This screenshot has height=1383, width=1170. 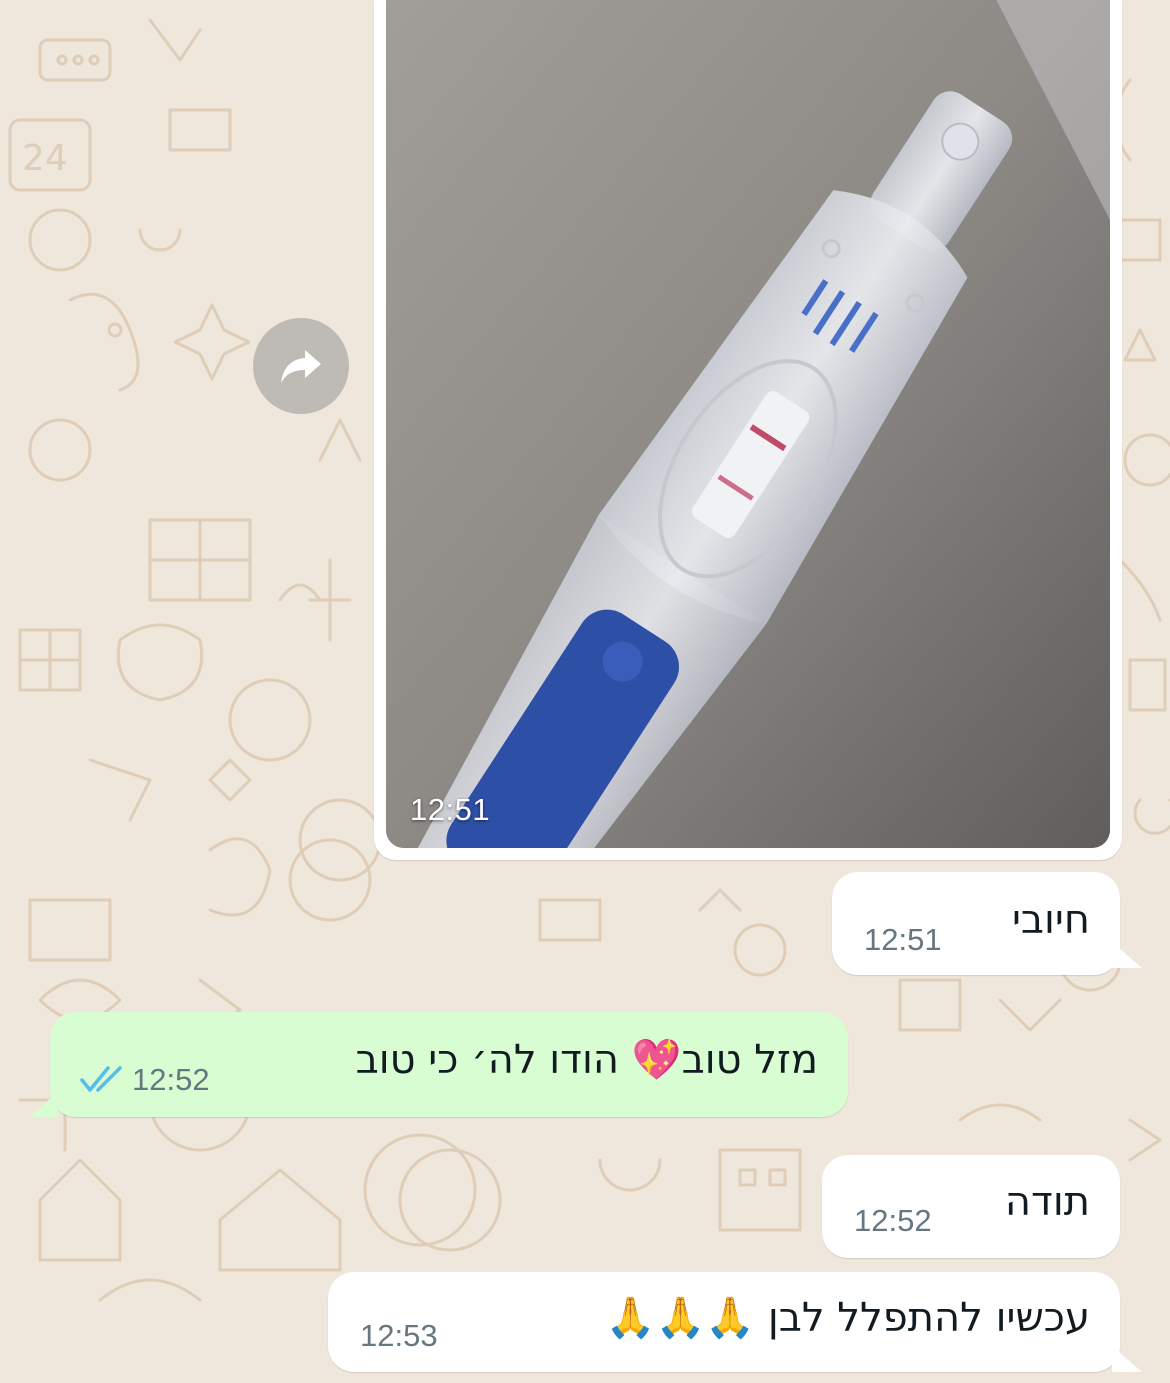 What do you see at coordinates (586, 1060) in the screenshot?
I see `message-text: מזל טוב💖 הודו לה׳ כי טוב` at bounding box center [586, 1060].